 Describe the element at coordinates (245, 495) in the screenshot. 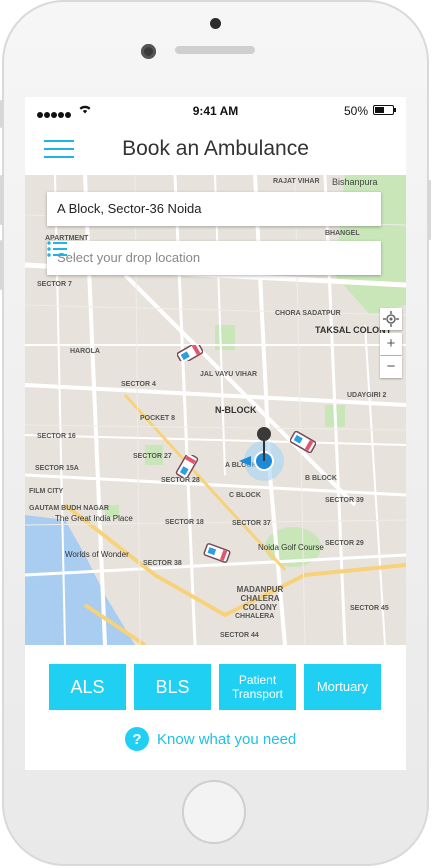

I see `map-label: C BLOCK` at that location.